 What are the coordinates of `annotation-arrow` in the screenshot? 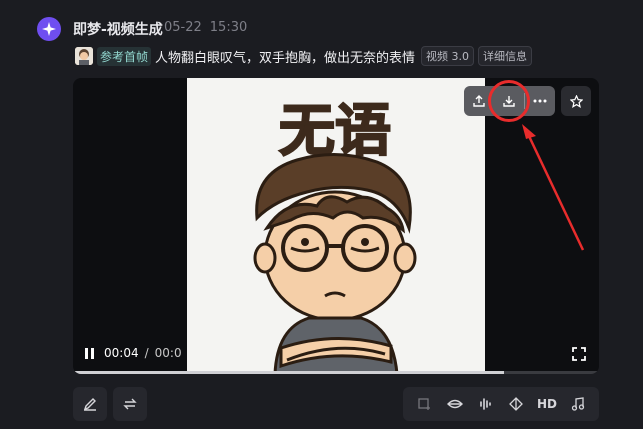 It's located at (553, 187).